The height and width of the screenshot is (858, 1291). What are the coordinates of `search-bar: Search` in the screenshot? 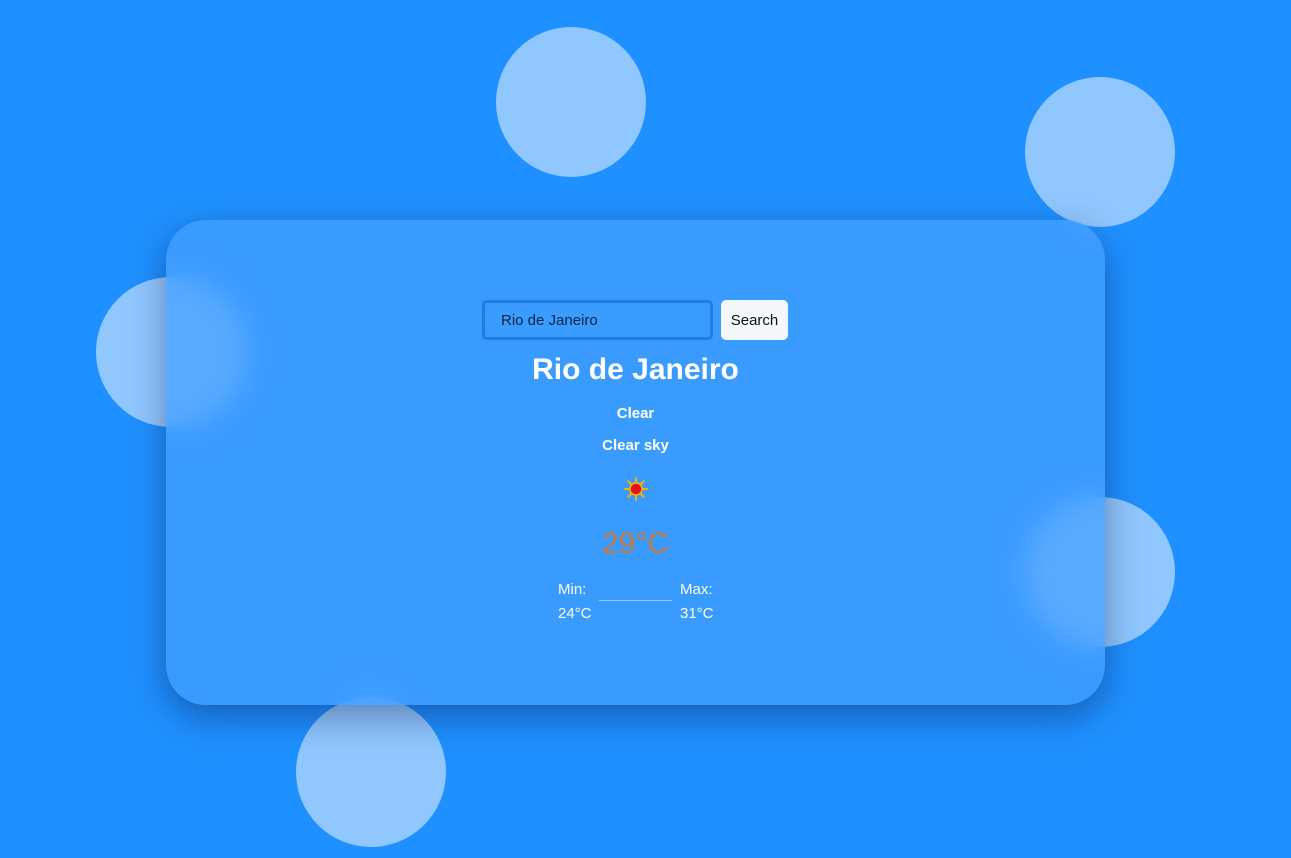 It's located at (635, 320).